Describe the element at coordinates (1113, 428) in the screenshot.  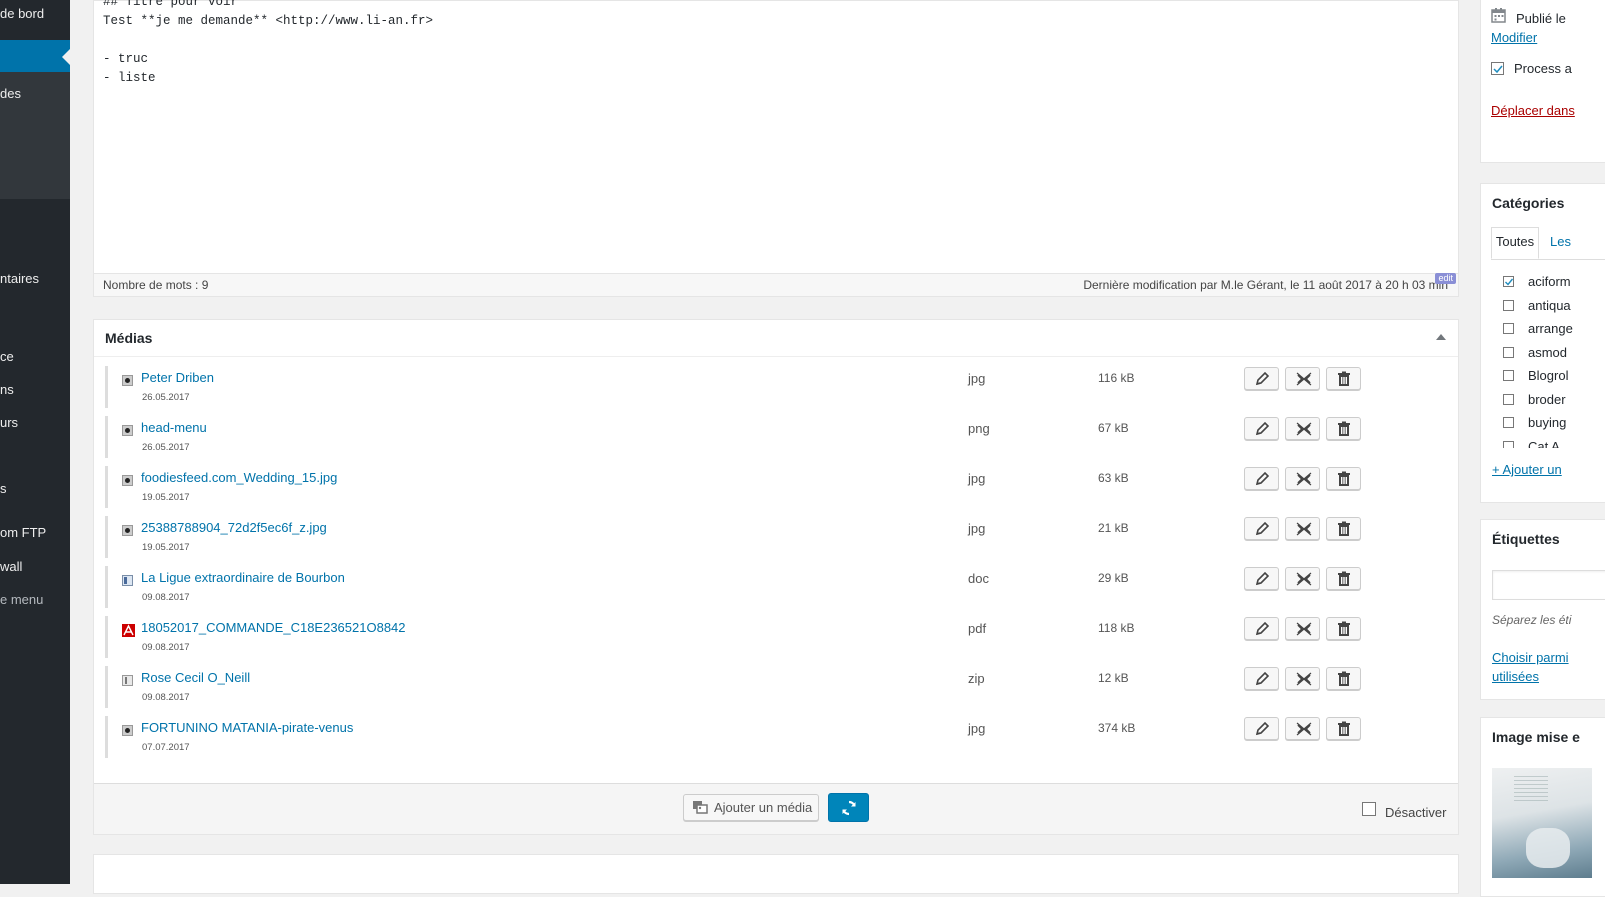
I see `media-size: 67 kB` at that location.